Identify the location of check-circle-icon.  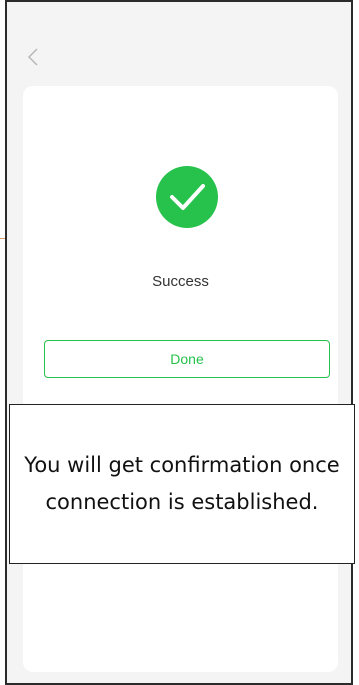
(187, 197).